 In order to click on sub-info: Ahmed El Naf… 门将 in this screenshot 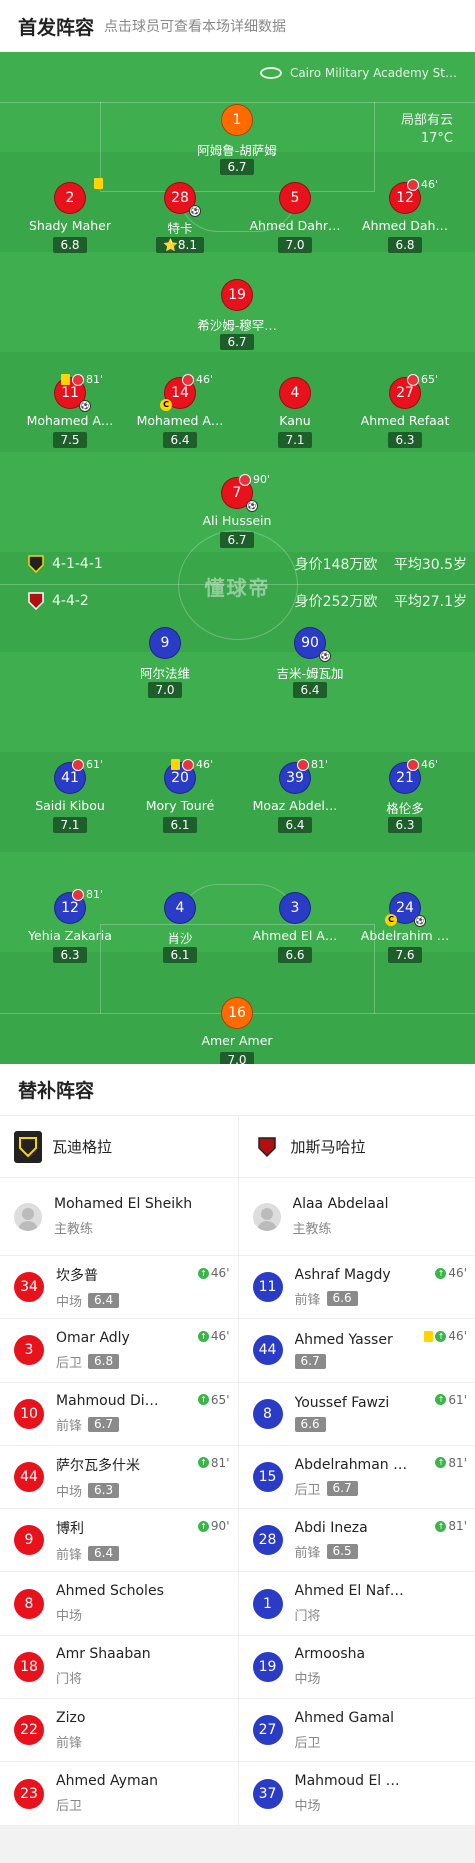, I will do `click(349, 1603)`.